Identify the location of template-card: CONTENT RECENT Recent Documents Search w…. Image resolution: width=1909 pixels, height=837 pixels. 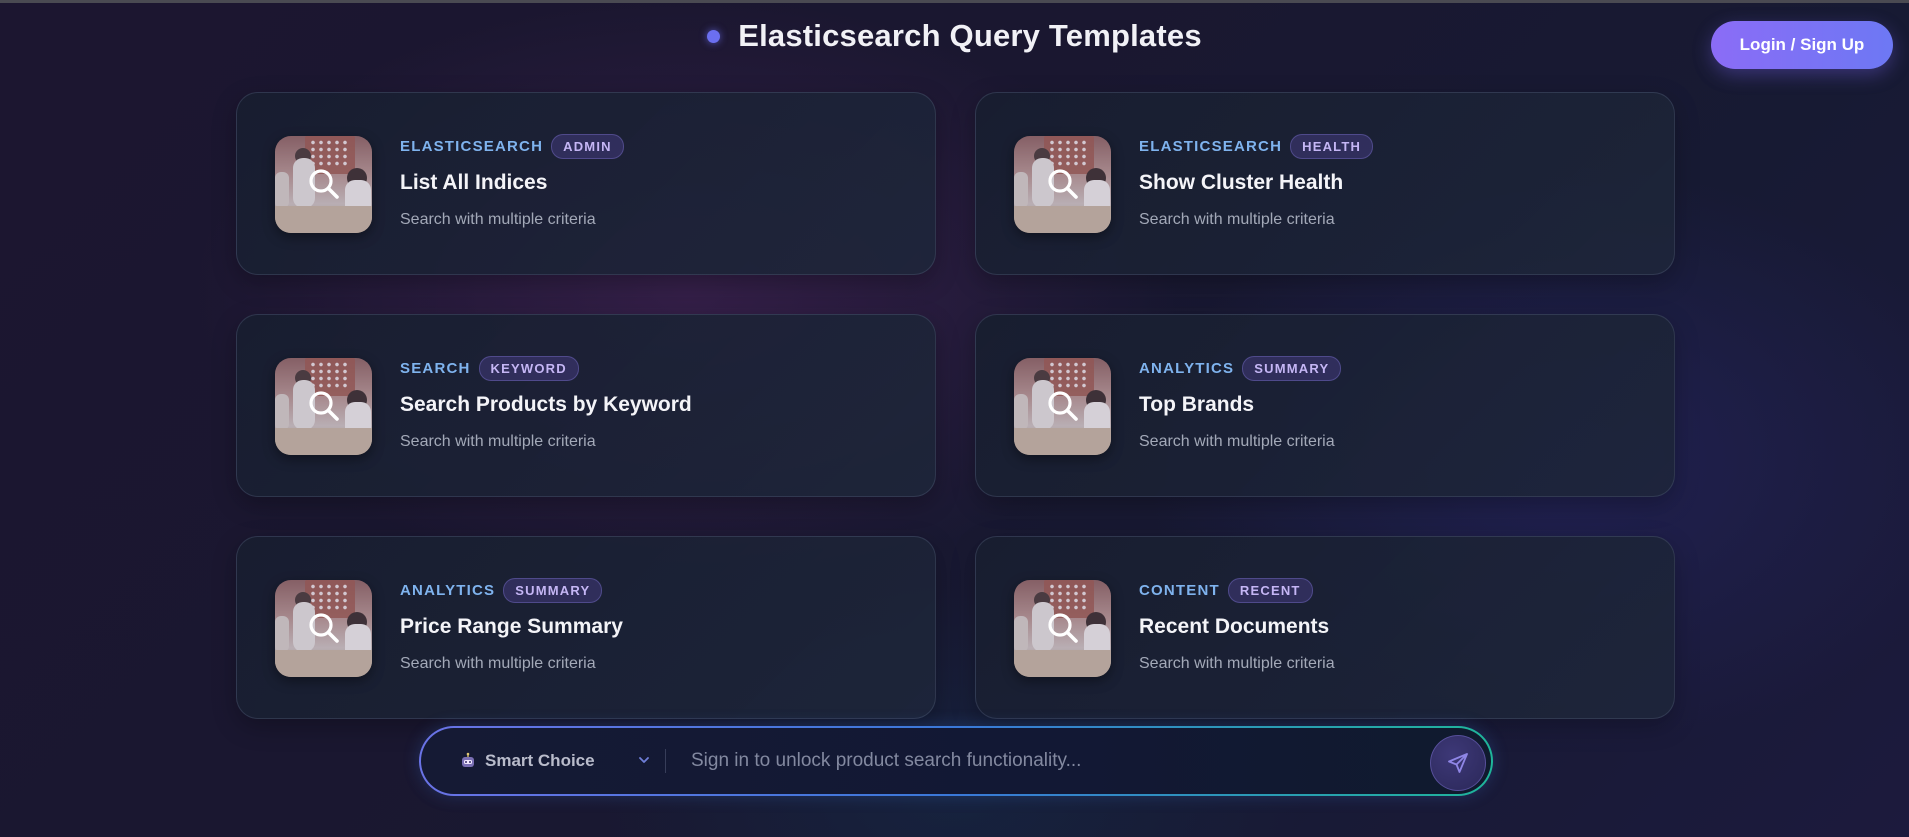
(1325, 627).